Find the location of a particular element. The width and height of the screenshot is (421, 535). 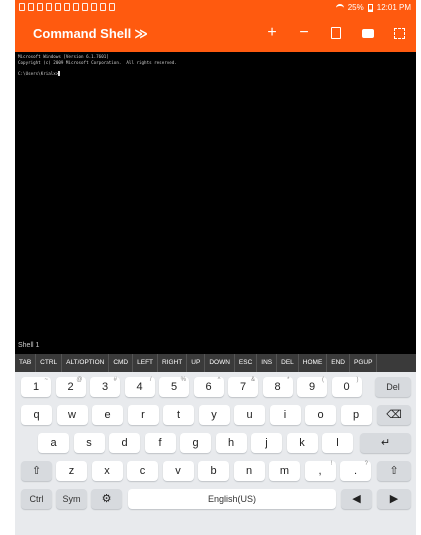

key-f: f is located at coordinates (160, 443).